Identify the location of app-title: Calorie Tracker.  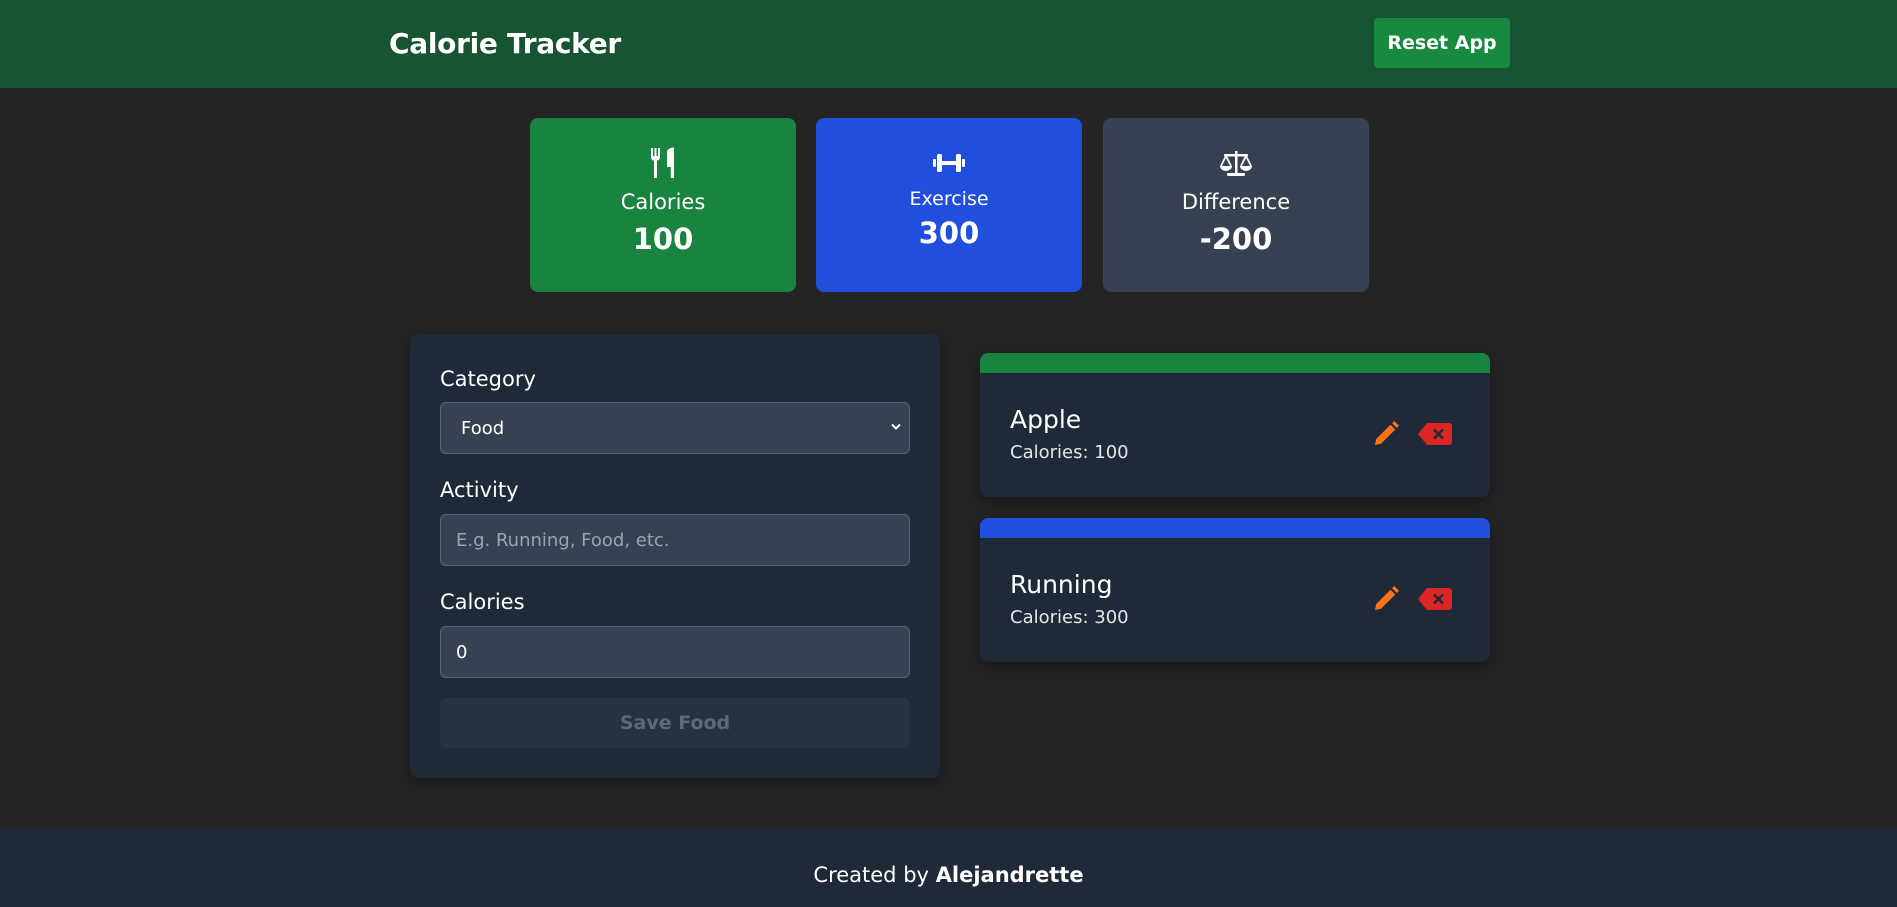
(505, 43).